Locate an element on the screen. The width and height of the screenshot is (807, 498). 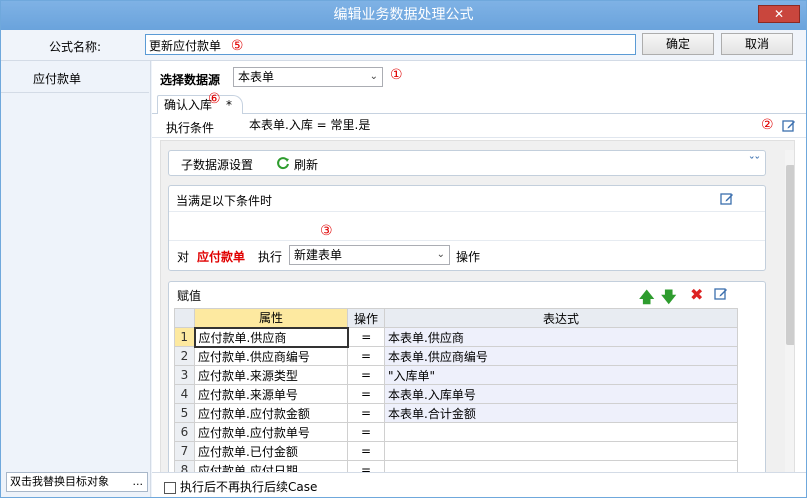
cell-expr: 本表单.供应商 is located at coordinates (561, 337).